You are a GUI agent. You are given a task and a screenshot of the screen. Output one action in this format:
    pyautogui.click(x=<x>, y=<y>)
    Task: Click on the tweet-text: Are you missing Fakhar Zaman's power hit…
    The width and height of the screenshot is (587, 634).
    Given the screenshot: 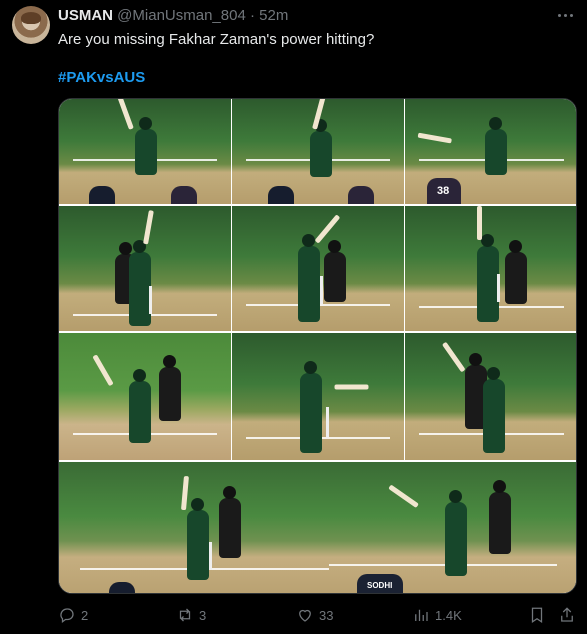 What is the action you would take?
    pyautogui.click(x=216, y=39)
    